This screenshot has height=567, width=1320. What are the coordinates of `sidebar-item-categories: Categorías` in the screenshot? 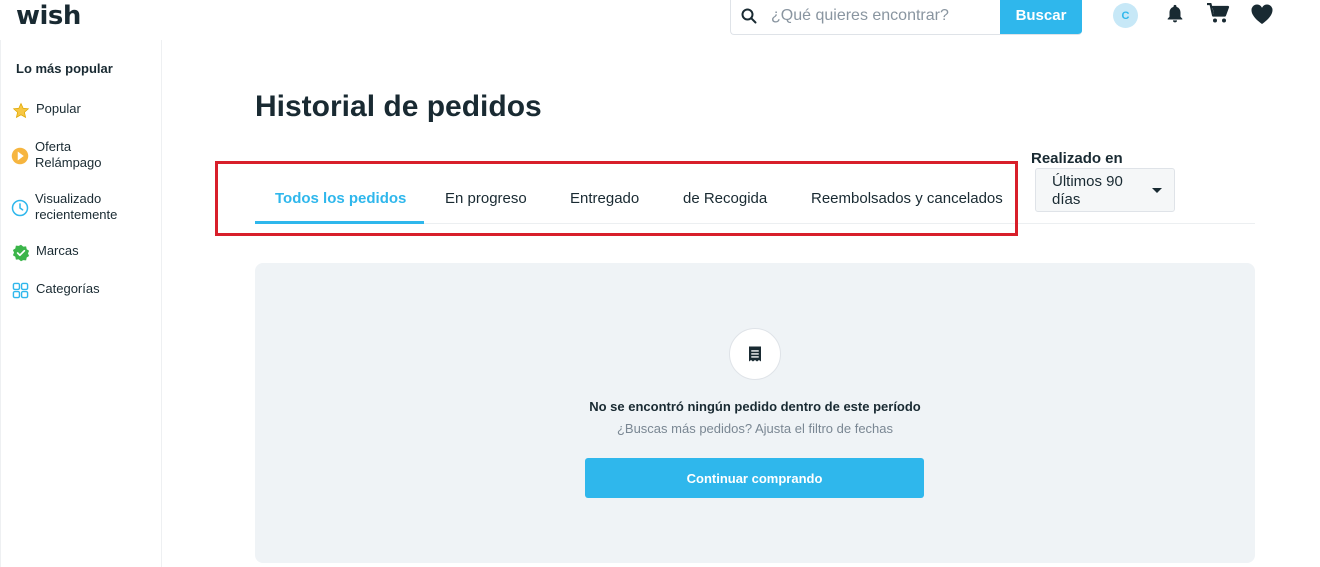 It's located at (55, 290).